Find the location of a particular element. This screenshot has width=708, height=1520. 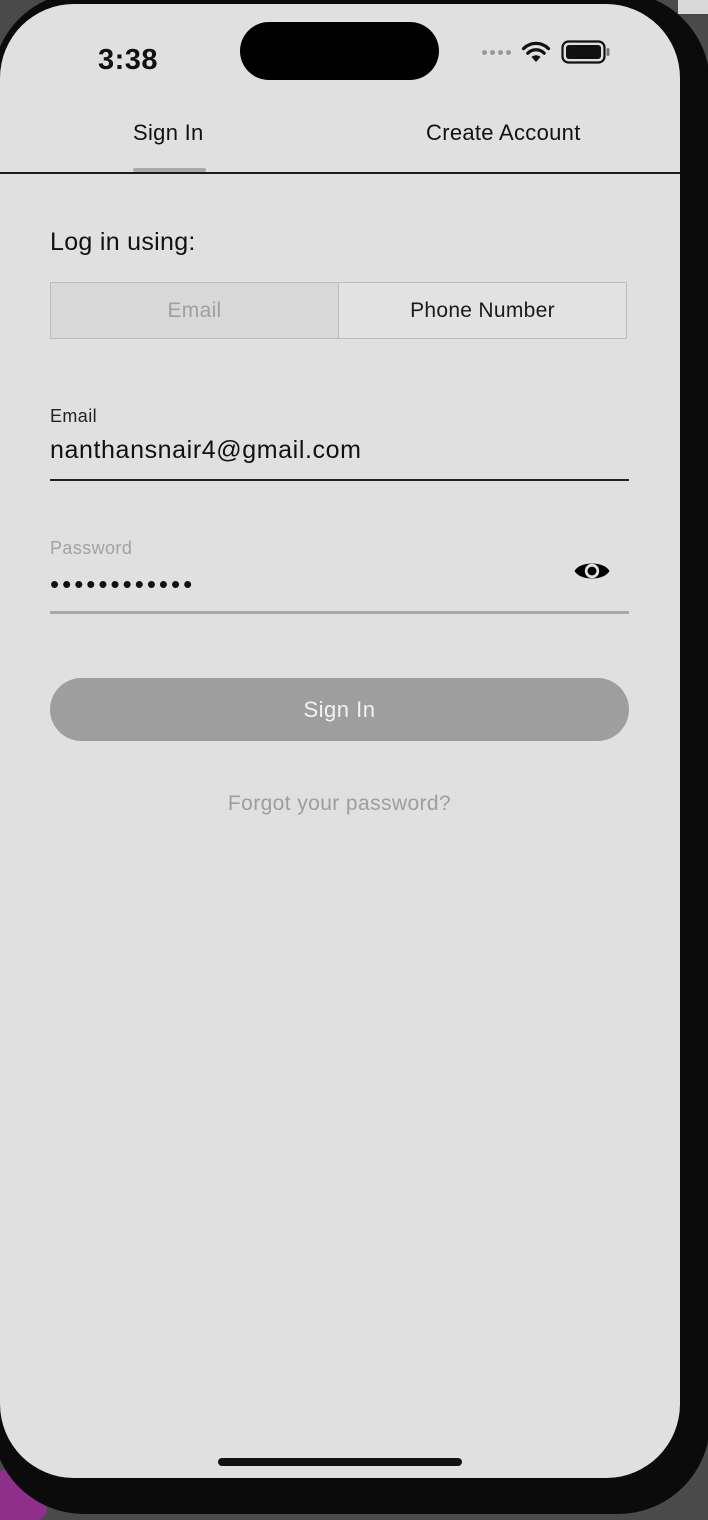

login-method-heading: Log in using: is located at coordinates (123, 242).